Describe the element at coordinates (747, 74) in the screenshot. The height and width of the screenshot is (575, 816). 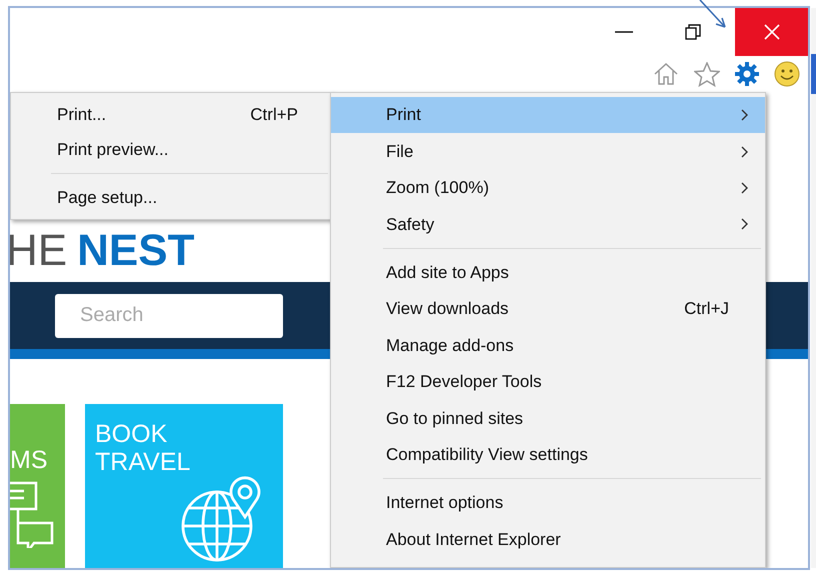
I see `settings-icon` at that location.